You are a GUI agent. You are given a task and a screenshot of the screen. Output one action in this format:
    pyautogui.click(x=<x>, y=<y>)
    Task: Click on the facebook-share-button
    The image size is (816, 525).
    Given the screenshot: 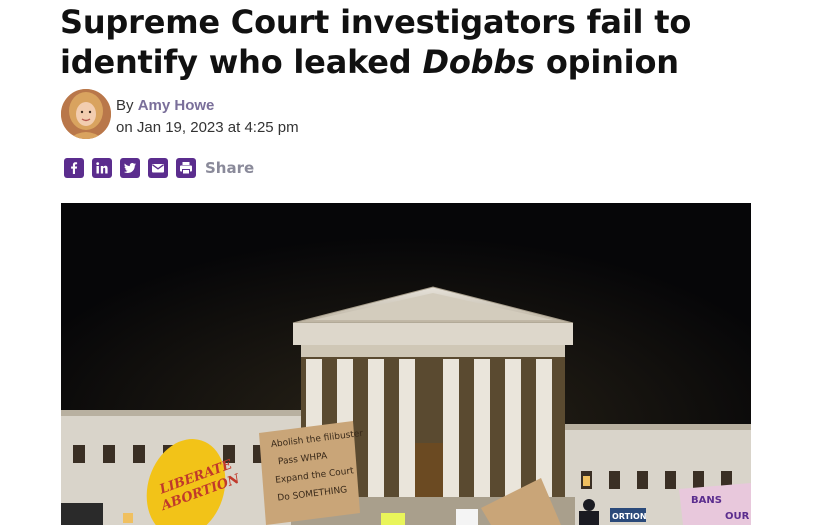 What is the action you would take?
    pyautogui.click(x=74, y=168)
    